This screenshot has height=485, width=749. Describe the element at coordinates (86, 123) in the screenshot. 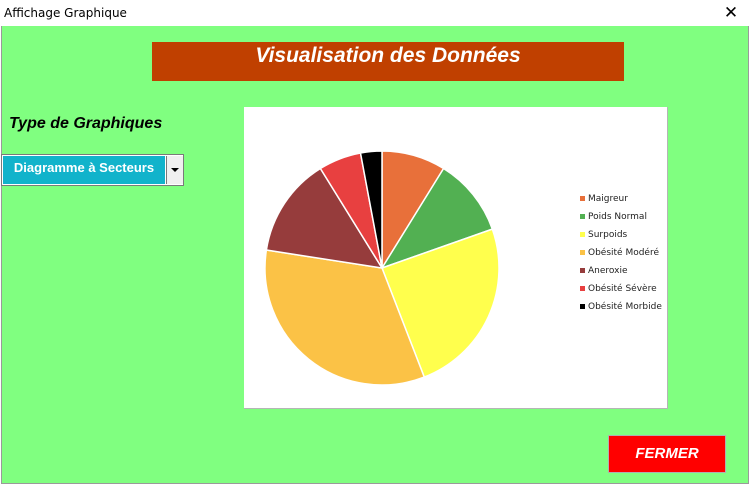

I see `chart-type-label: Type de Graphiques` at that location.